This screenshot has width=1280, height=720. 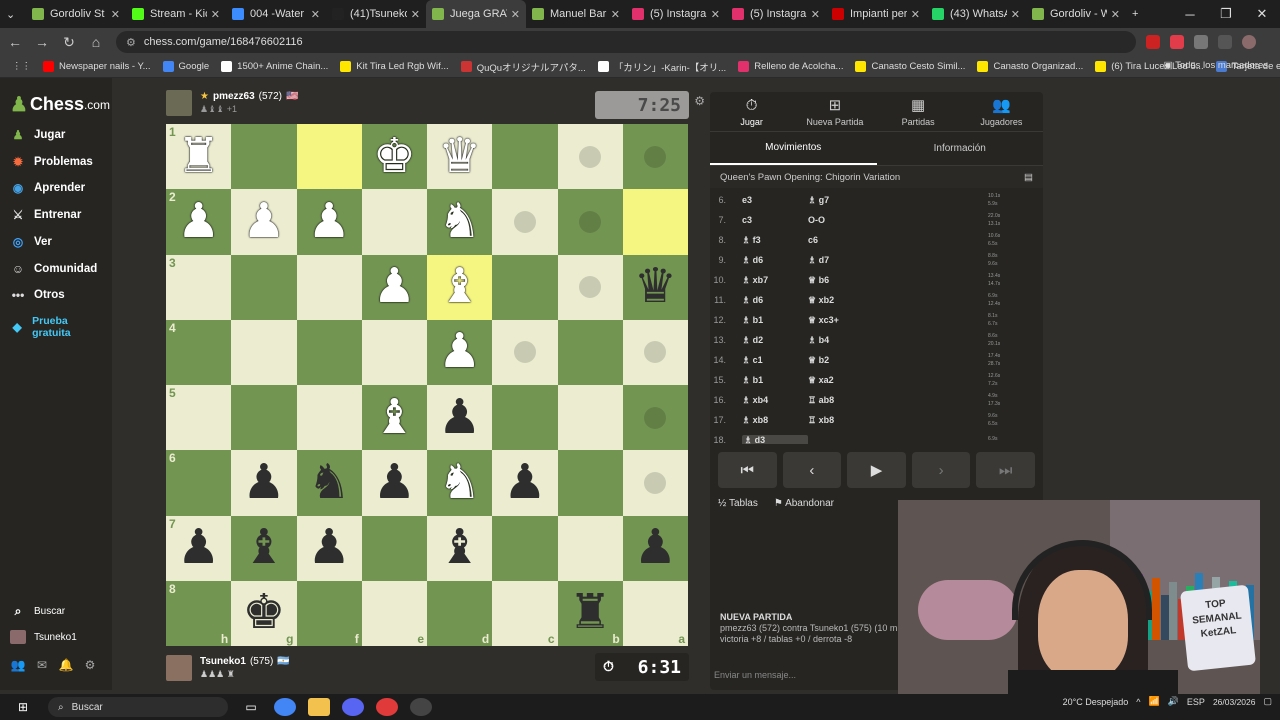 I want to click on sidebar-item-aprender: ◉ Aprender, so click(x=47, y=188).